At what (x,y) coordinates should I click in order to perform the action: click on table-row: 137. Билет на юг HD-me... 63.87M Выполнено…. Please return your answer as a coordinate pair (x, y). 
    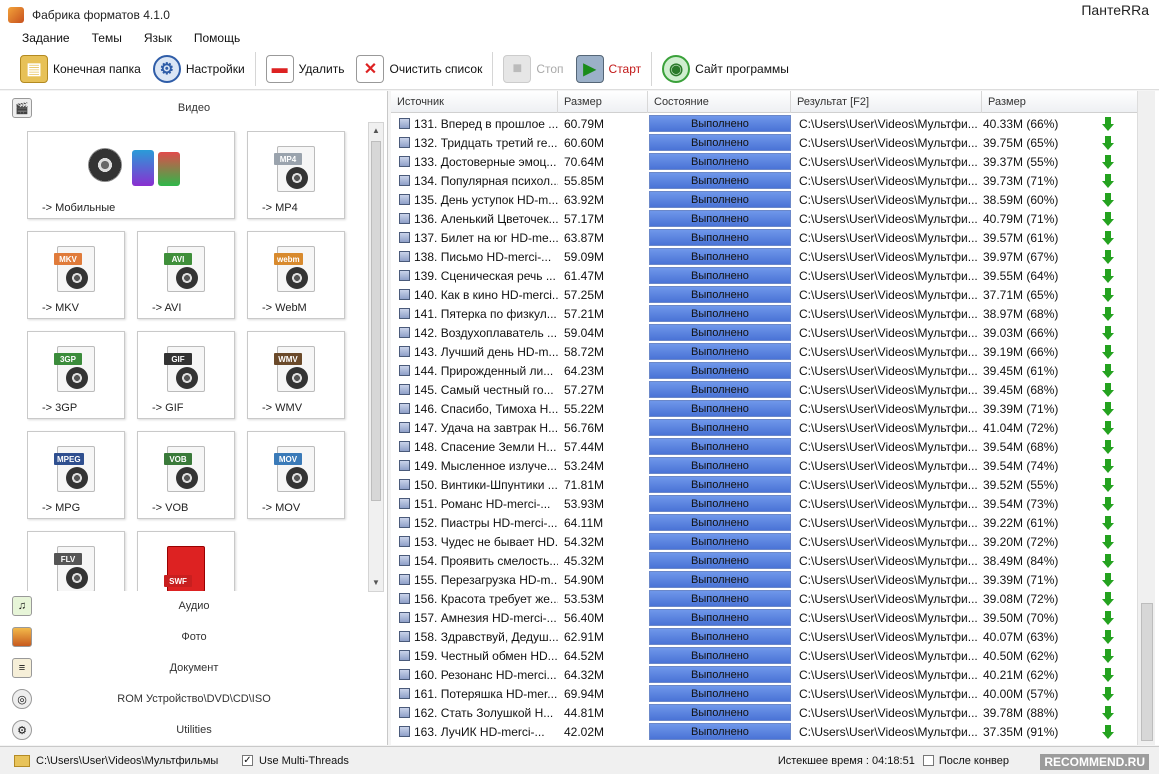
    Looking at the image, I should click on (764, 237).